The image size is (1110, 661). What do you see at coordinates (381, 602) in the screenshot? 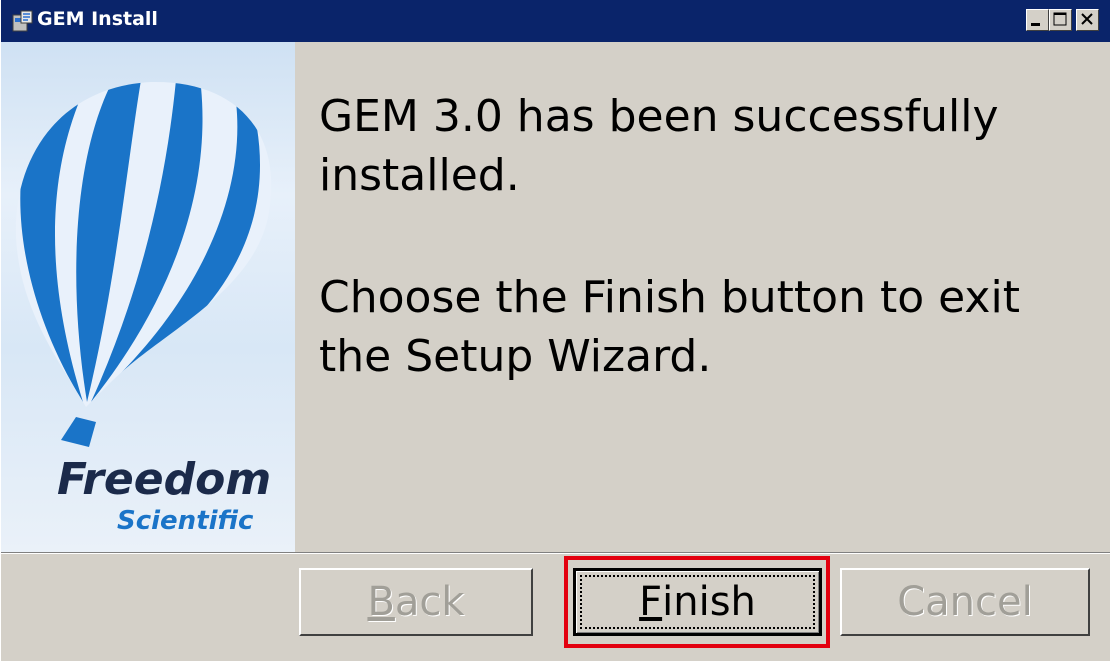
I see `back-accel: B` at bounding box center [381, 602].